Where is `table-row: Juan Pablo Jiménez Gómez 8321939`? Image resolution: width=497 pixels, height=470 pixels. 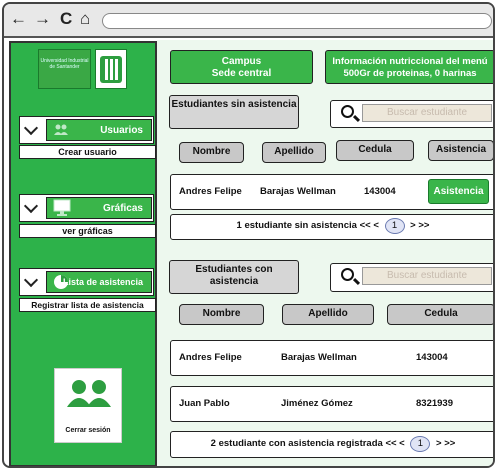 table-row: Juan Pablo Jiménez Gómez 8321939 is located at coordinates (331, 404).